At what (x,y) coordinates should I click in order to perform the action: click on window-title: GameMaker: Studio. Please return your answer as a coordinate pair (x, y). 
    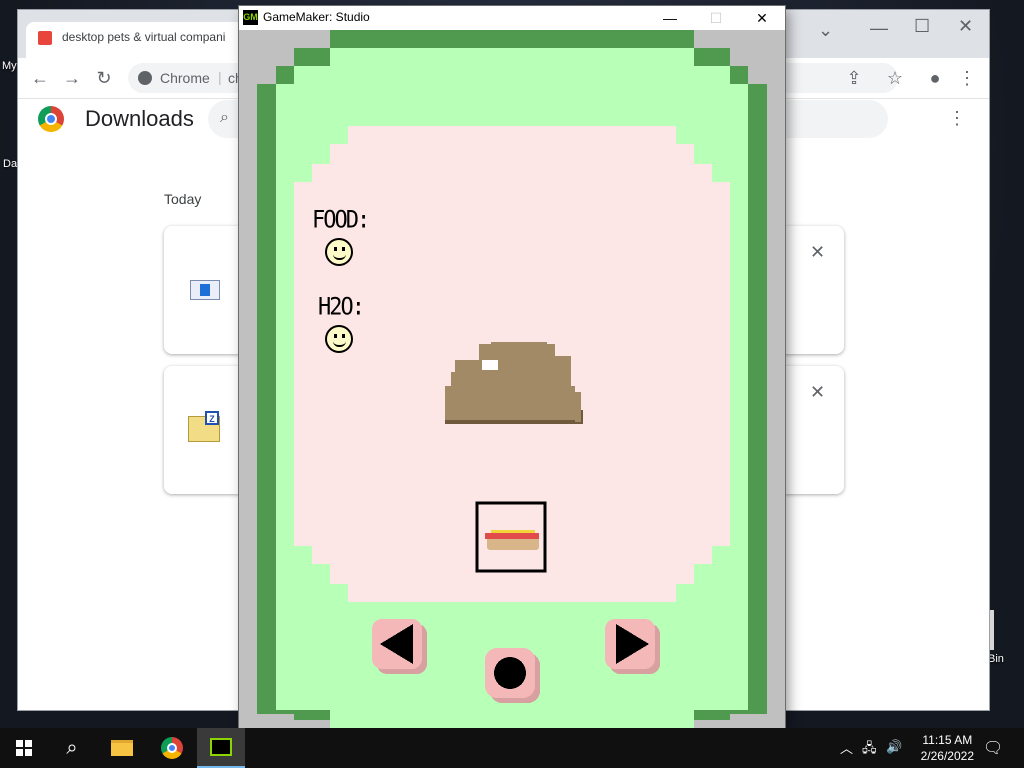
    Looking at the image, I should click on (316, 17).